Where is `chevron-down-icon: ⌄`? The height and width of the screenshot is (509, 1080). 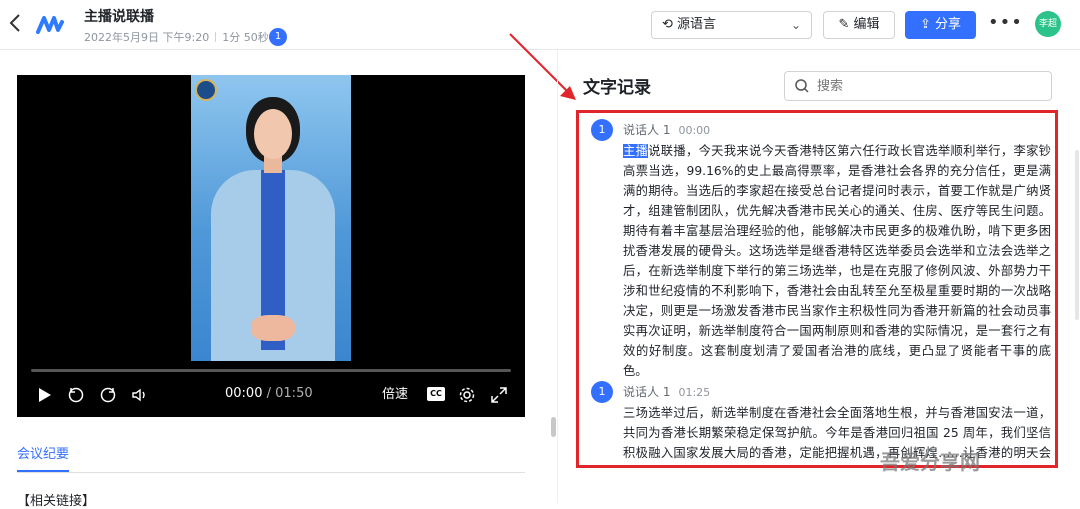
chevron-down-icon: ⌄ is located at coordinates (795, 25).